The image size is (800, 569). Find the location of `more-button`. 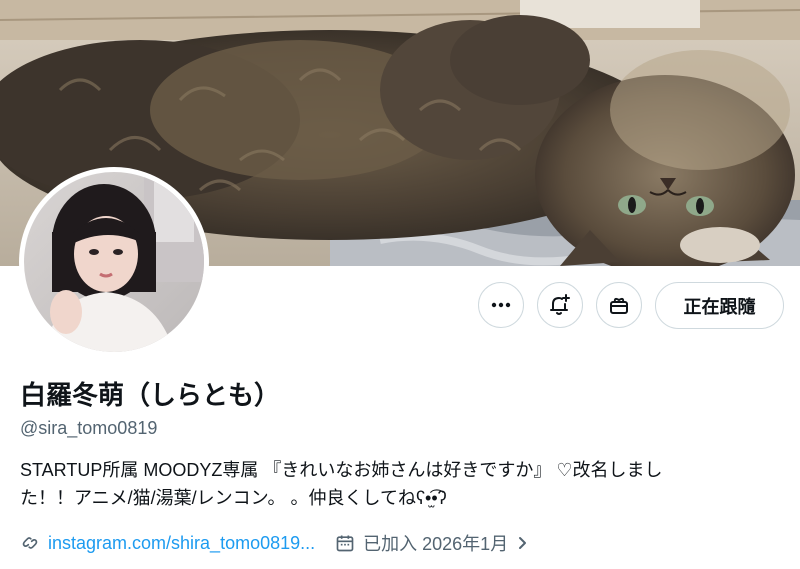

more-button is located at coordinates (501, 305).